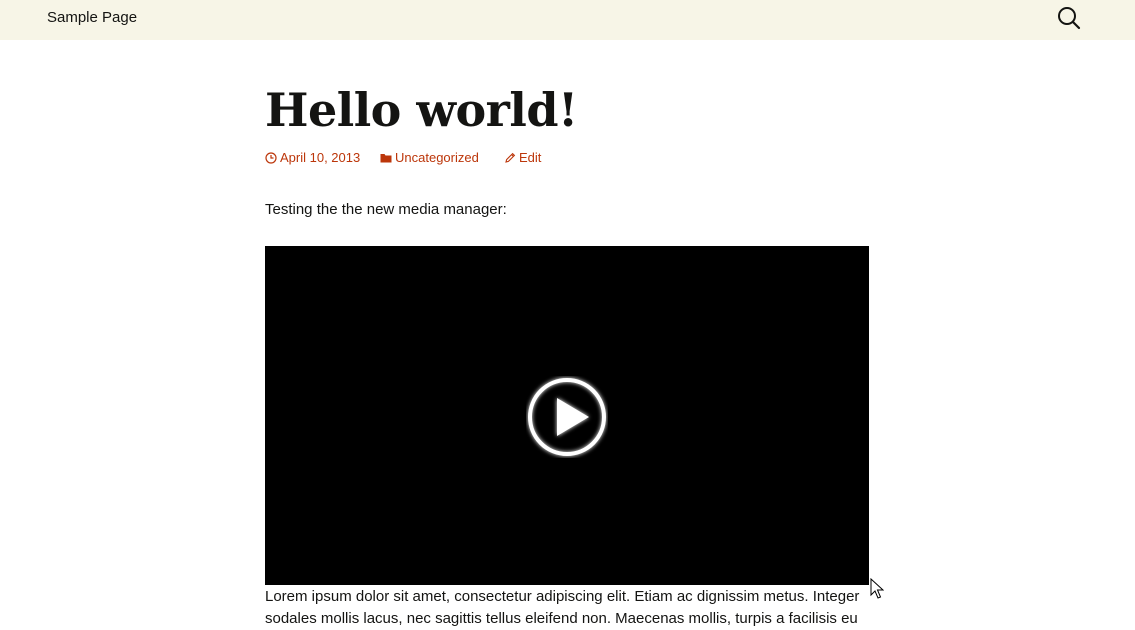  I want to click on top-navigation-bar: Sample Page, so click(567, 20).